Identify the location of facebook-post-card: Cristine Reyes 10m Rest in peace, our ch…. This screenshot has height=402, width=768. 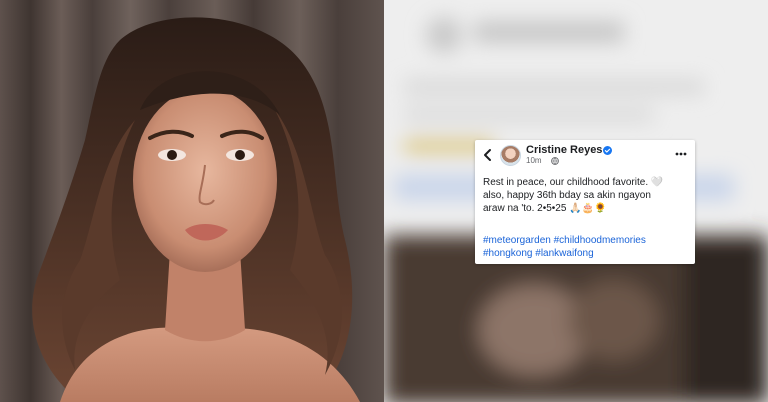
(585, 202).